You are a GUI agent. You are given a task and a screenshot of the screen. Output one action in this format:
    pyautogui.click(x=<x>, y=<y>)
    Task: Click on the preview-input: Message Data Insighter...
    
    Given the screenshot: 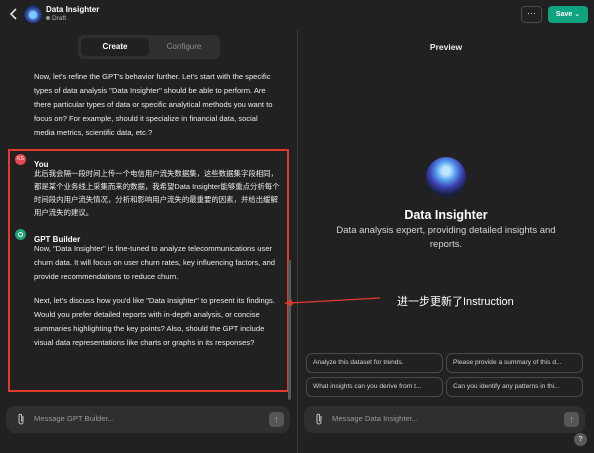 What is the action you would take?
    pyautogui.click(x=375, y=418)
    